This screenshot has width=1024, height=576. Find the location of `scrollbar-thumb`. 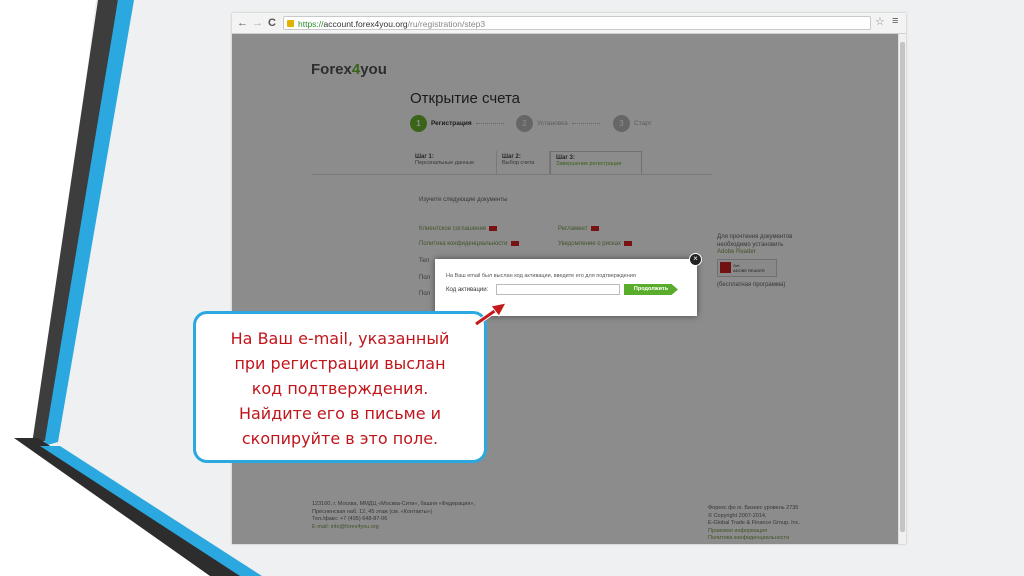

scrollbar-thumb is located at coordinates (902, 287).